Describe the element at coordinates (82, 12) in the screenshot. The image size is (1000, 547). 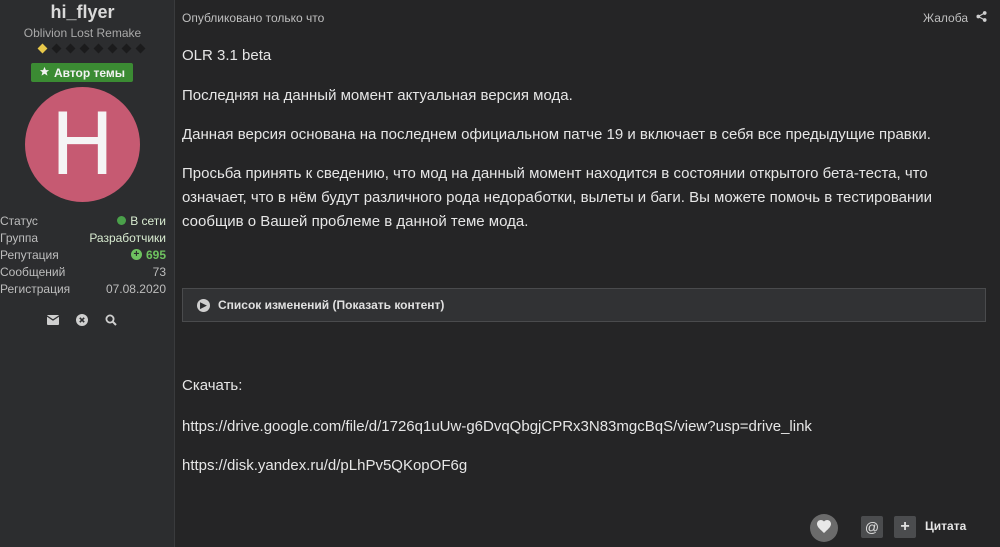
I see `author-username: hi_flyer` at that location.